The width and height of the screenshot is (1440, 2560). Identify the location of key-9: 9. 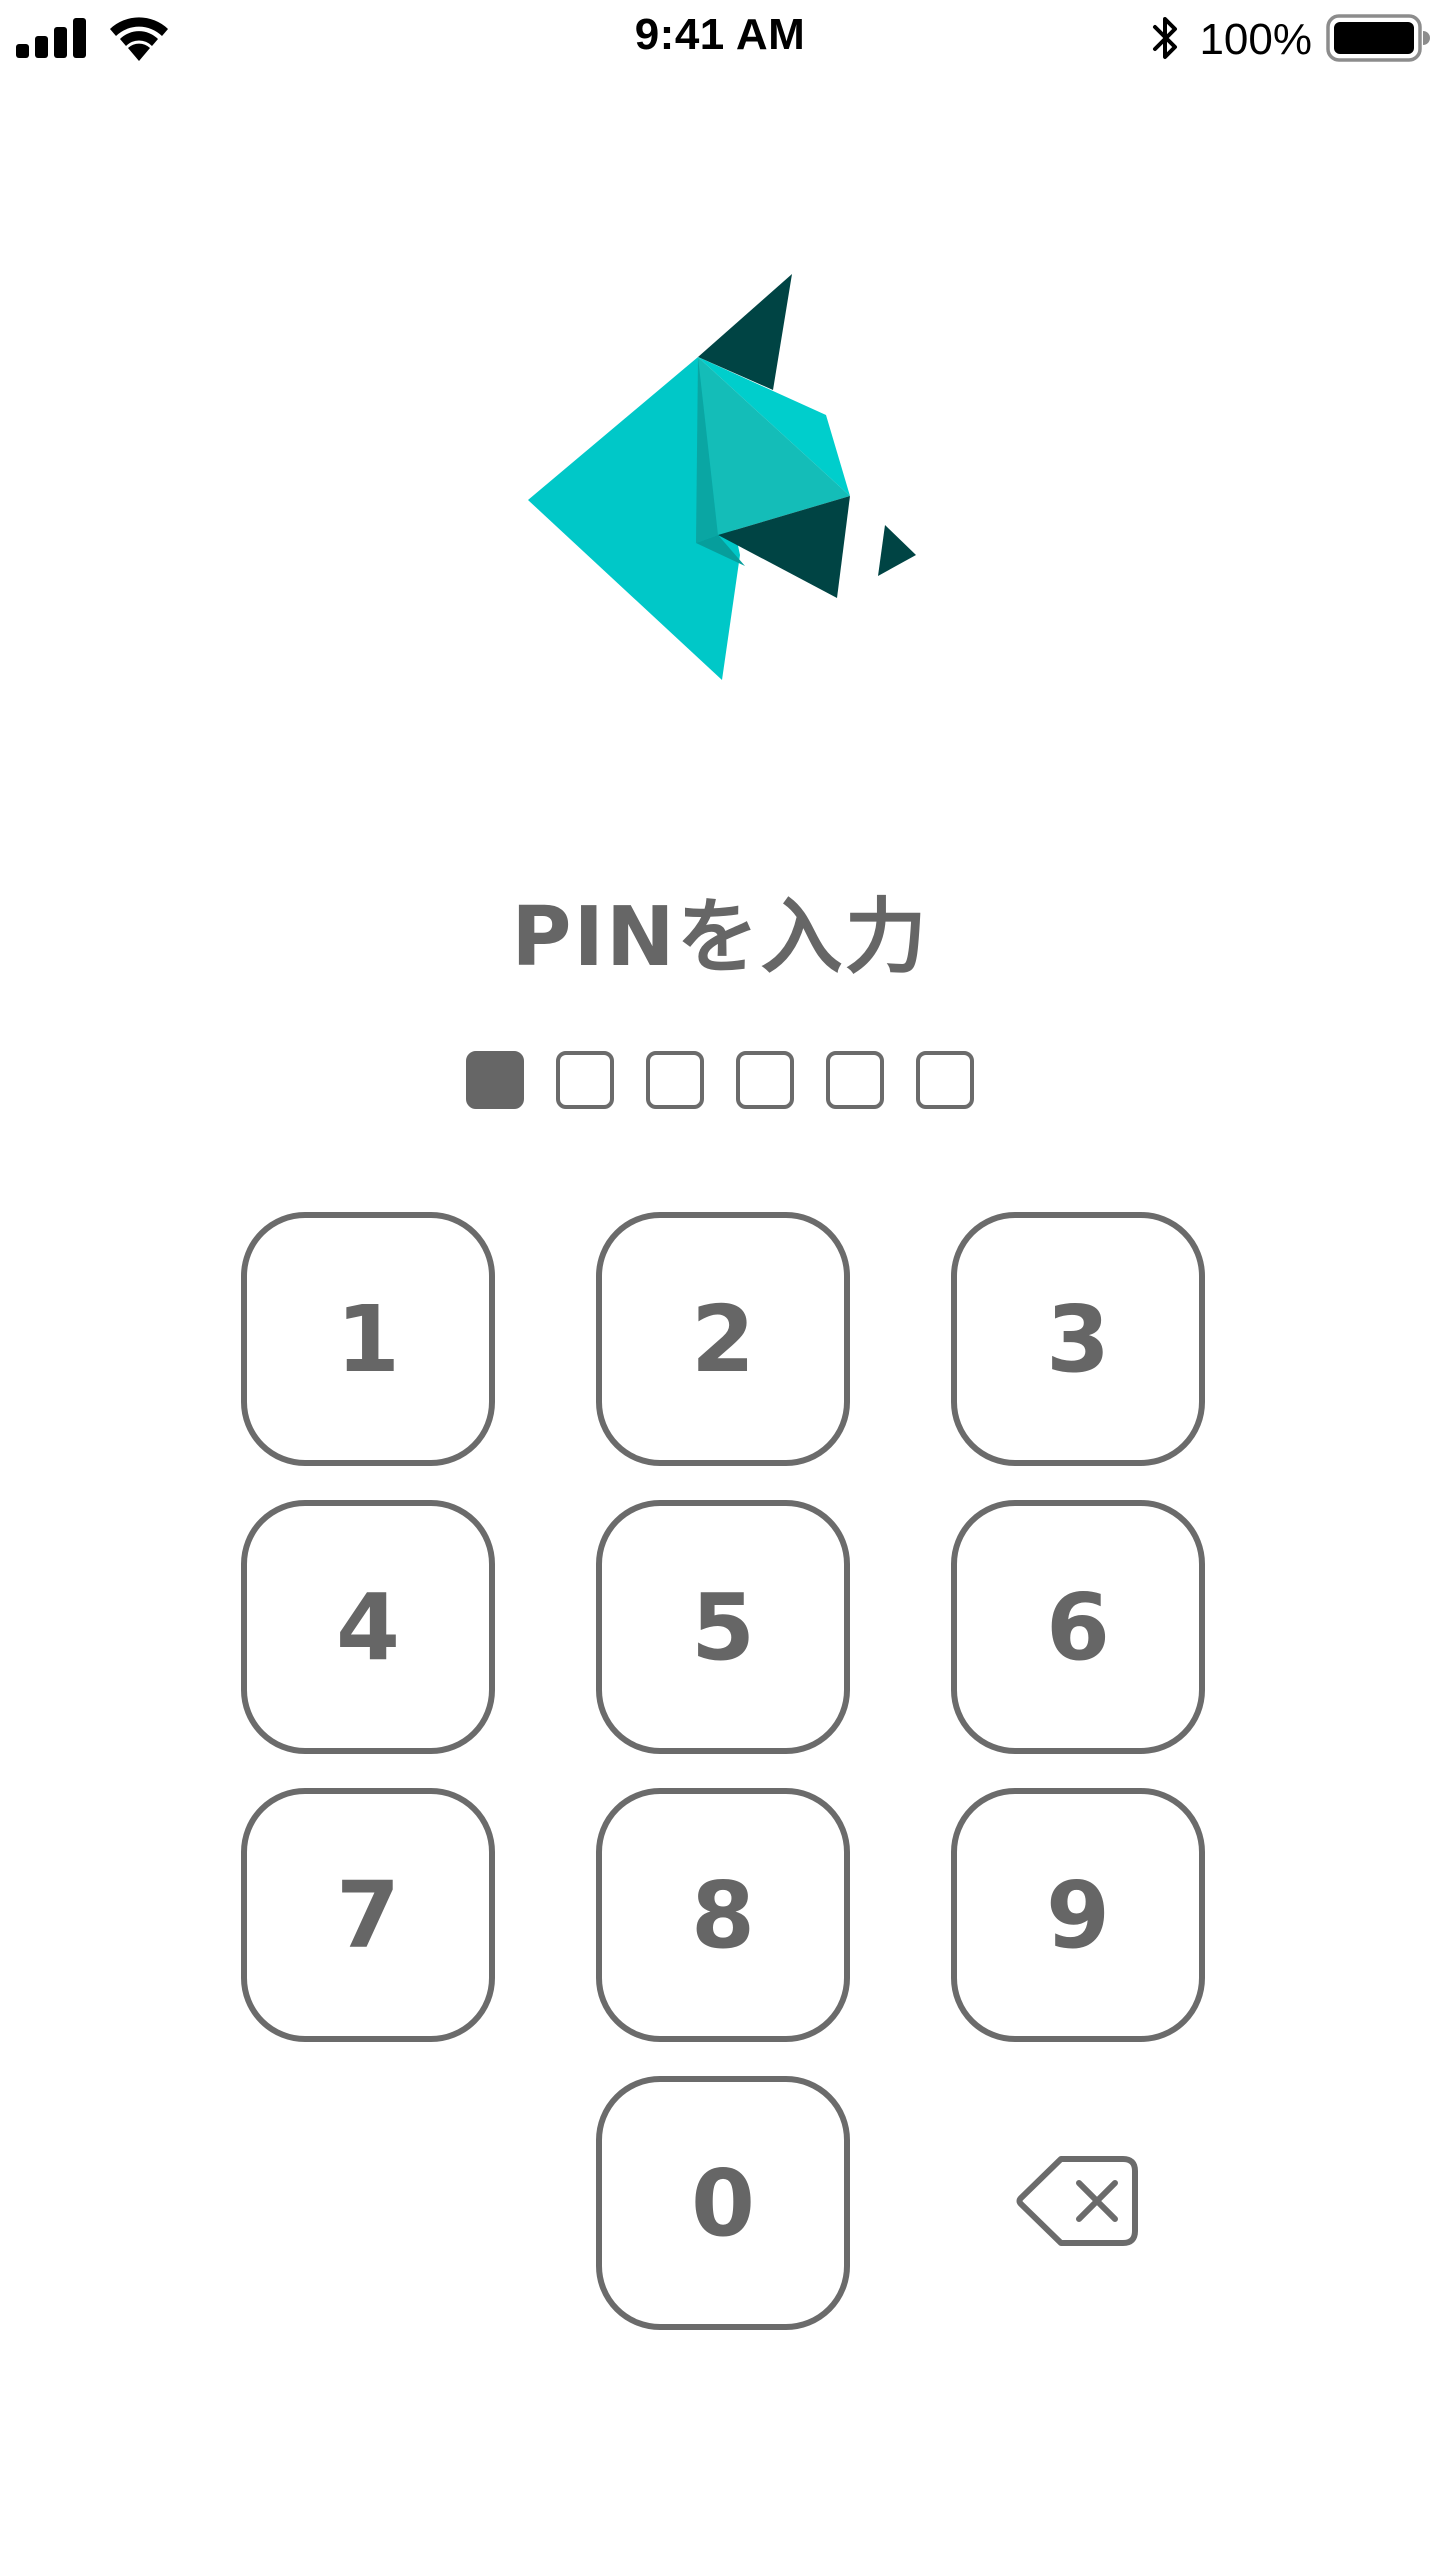
(1078, 1915).